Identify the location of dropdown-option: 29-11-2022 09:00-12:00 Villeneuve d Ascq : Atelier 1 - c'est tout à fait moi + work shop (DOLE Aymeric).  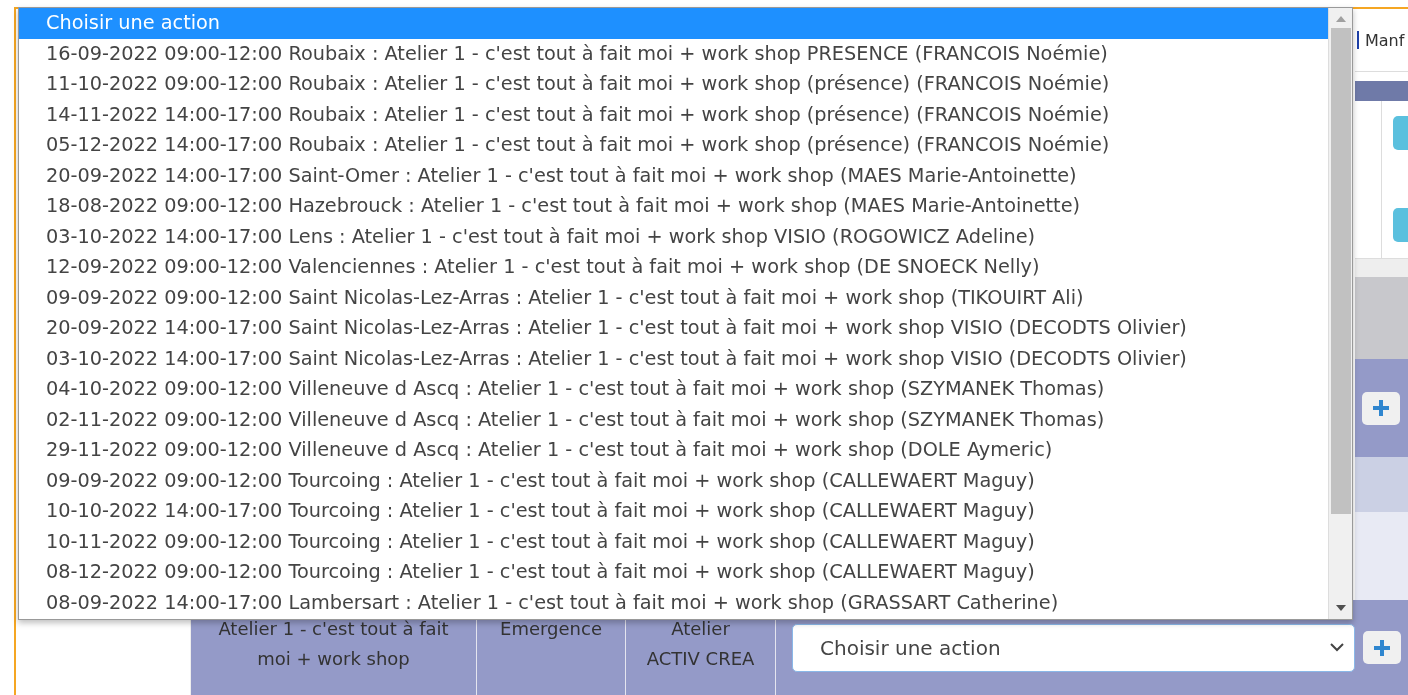
(673, 450).